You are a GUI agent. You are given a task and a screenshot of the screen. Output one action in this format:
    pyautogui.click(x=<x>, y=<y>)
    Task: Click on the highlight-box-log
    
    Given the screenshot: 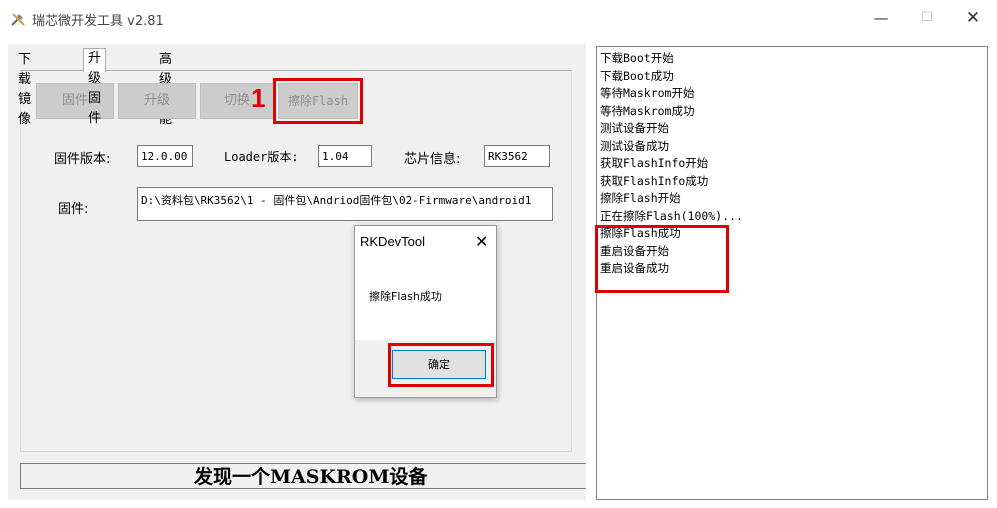 What is the action you would take?
    pyautogui.click(x=662, y=259)
    